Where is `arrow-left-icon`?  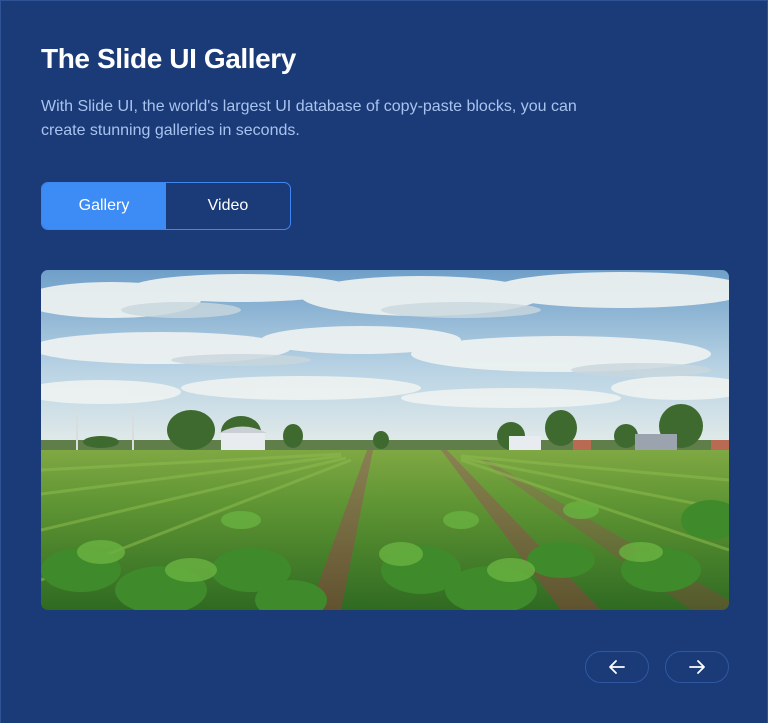 arrow-left-icon is located at coordinates (617, 667).